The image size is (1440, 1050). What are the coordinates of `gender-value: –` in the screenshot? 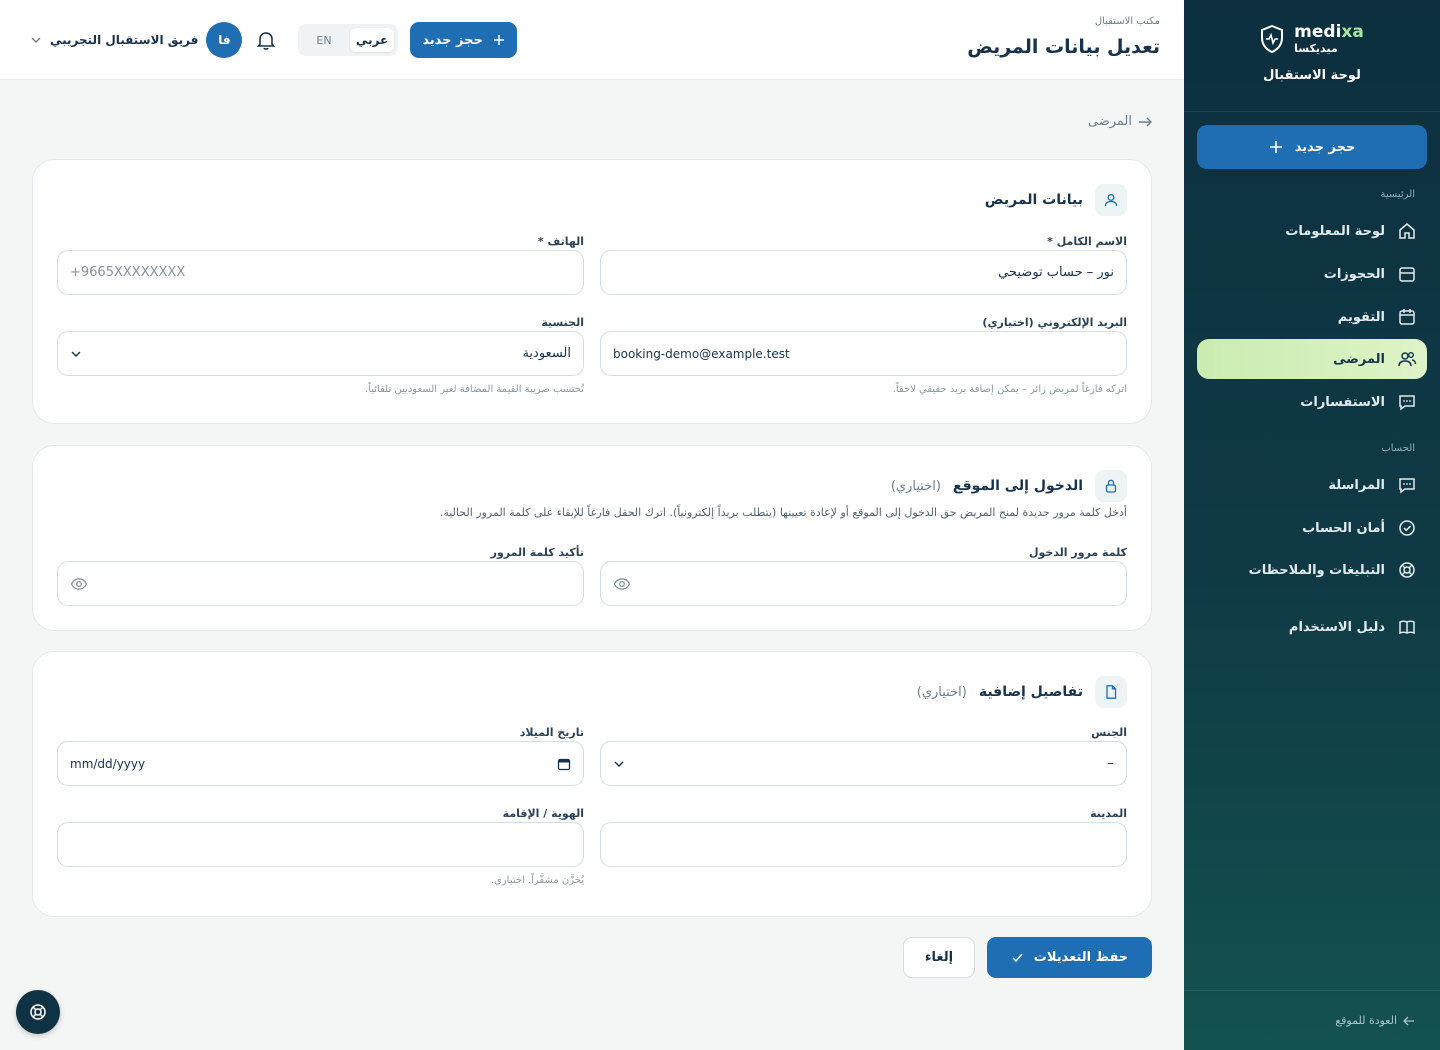 It's located at (1111, 763).